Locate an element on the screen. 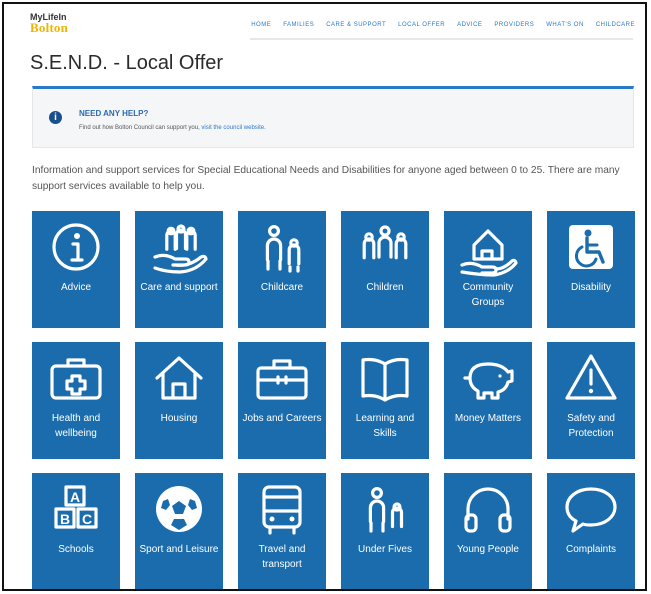  bus-icon is located at coordinates (282, 510).